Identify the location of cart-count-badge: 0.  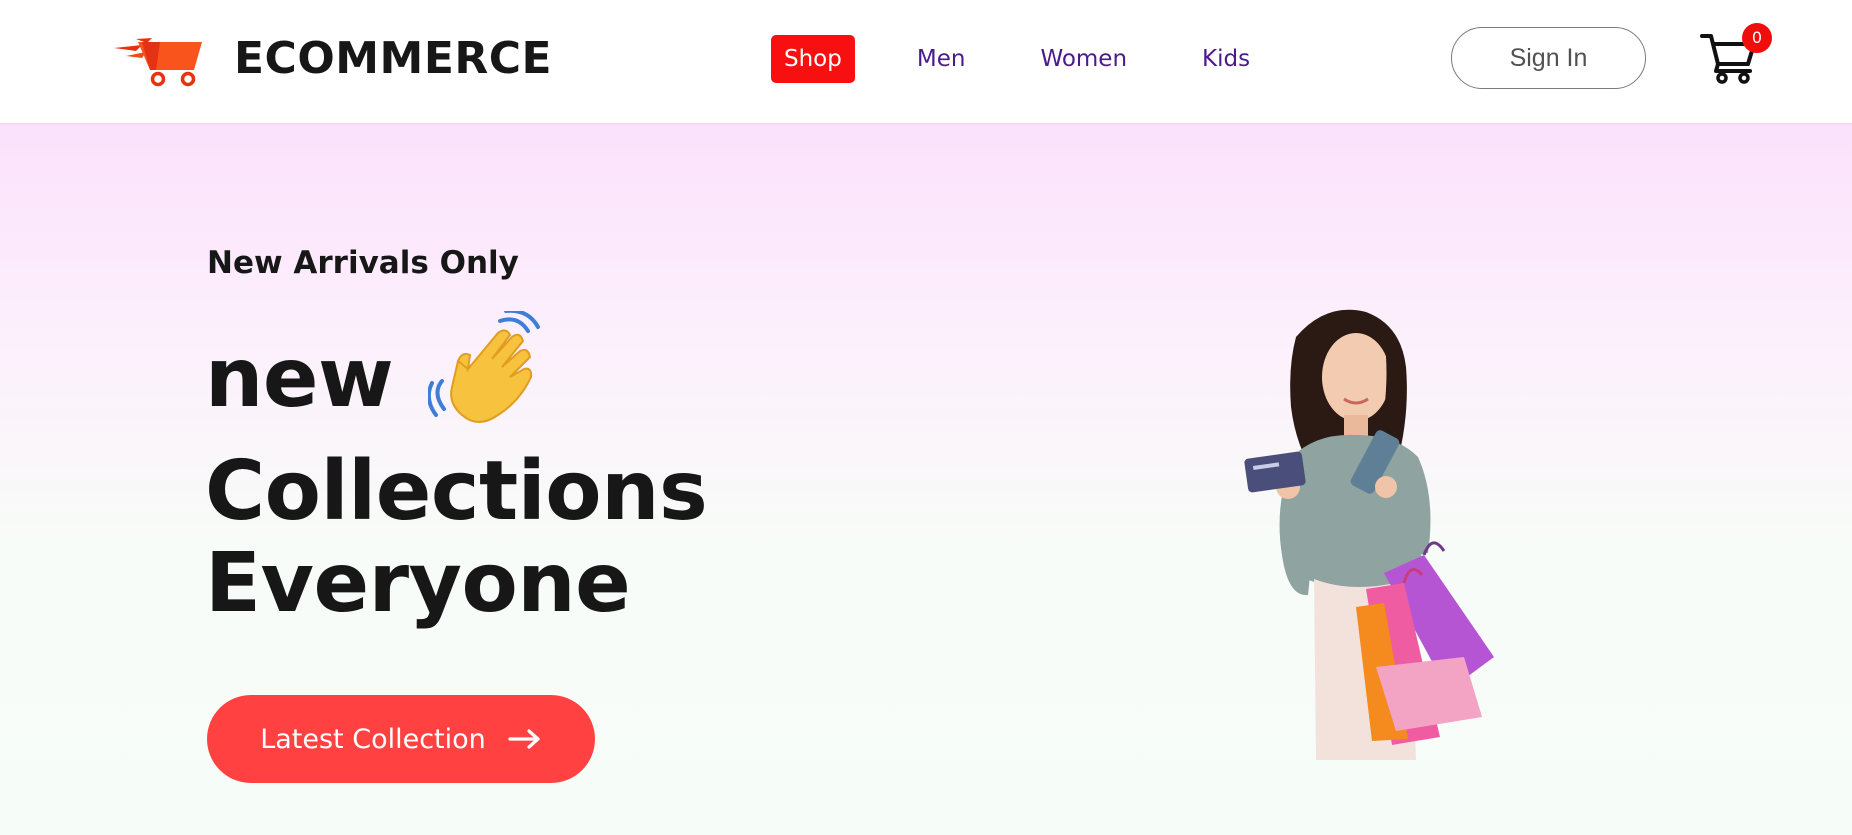
(1757, 38).